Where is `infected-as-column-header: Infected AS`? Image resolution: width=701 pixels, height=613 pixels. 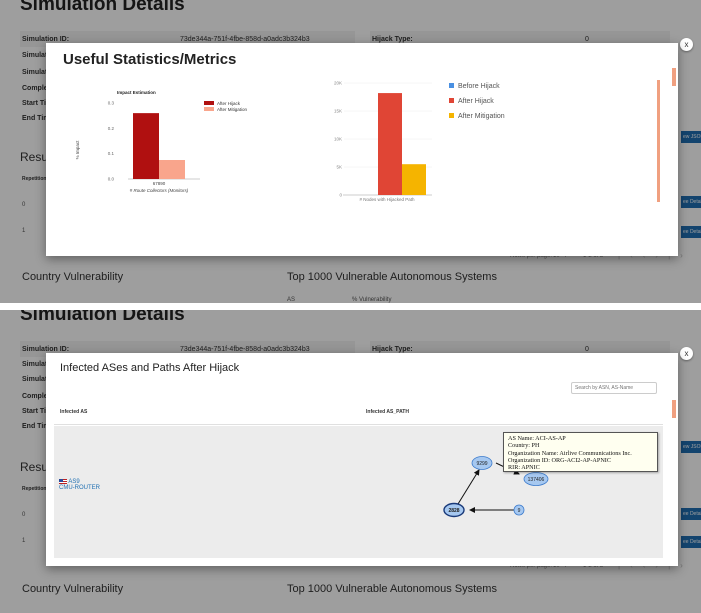 infected-as-column-header: Infected AS is located at coordinates (74, 412).